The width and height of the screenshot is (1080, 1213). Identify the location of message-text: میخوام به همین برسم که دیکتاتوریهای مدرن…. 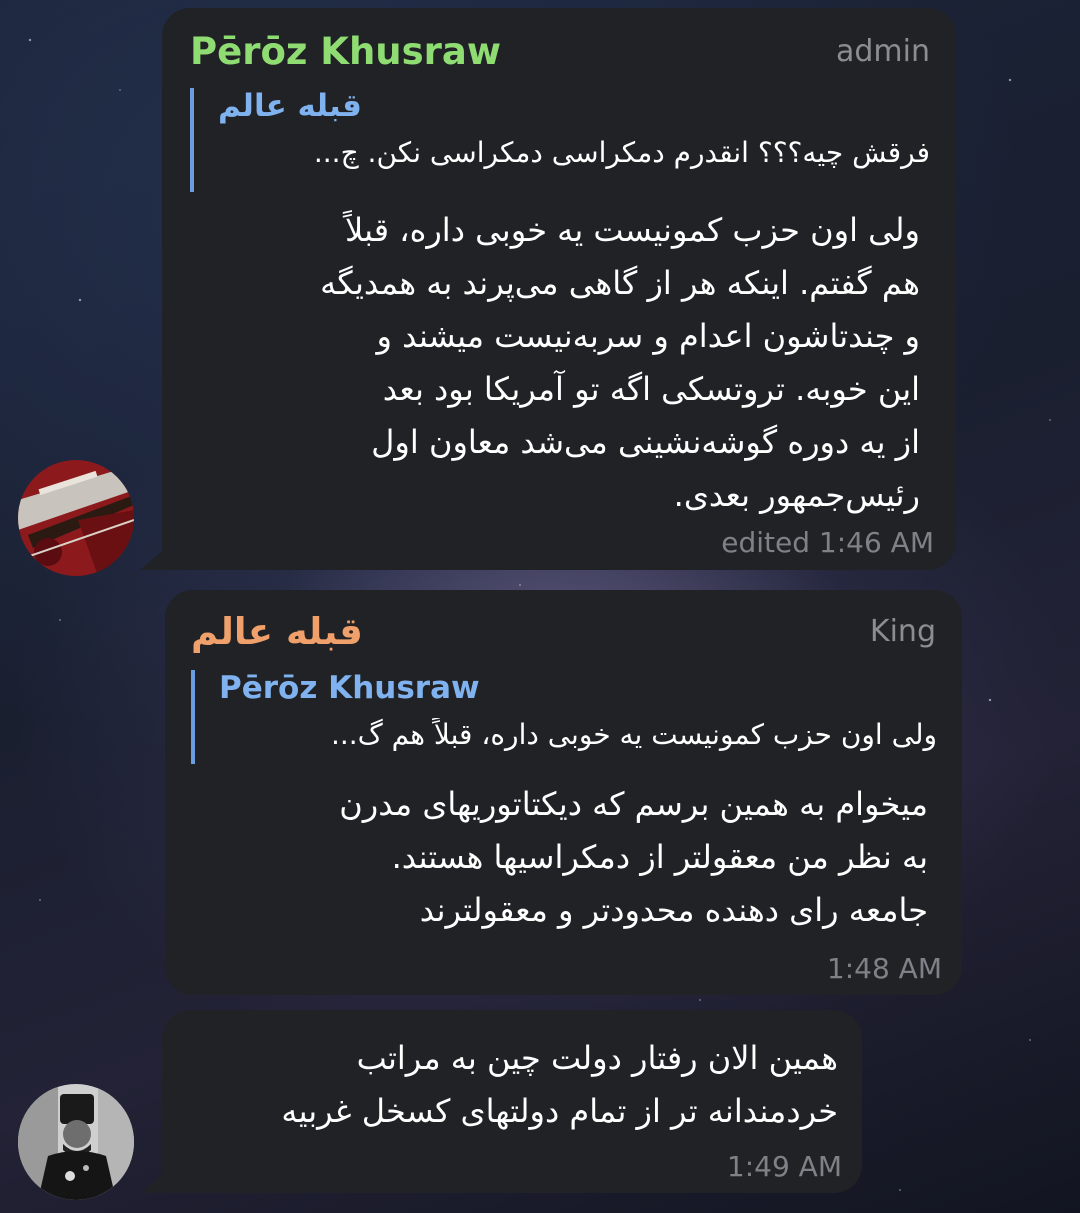
(563, 857).